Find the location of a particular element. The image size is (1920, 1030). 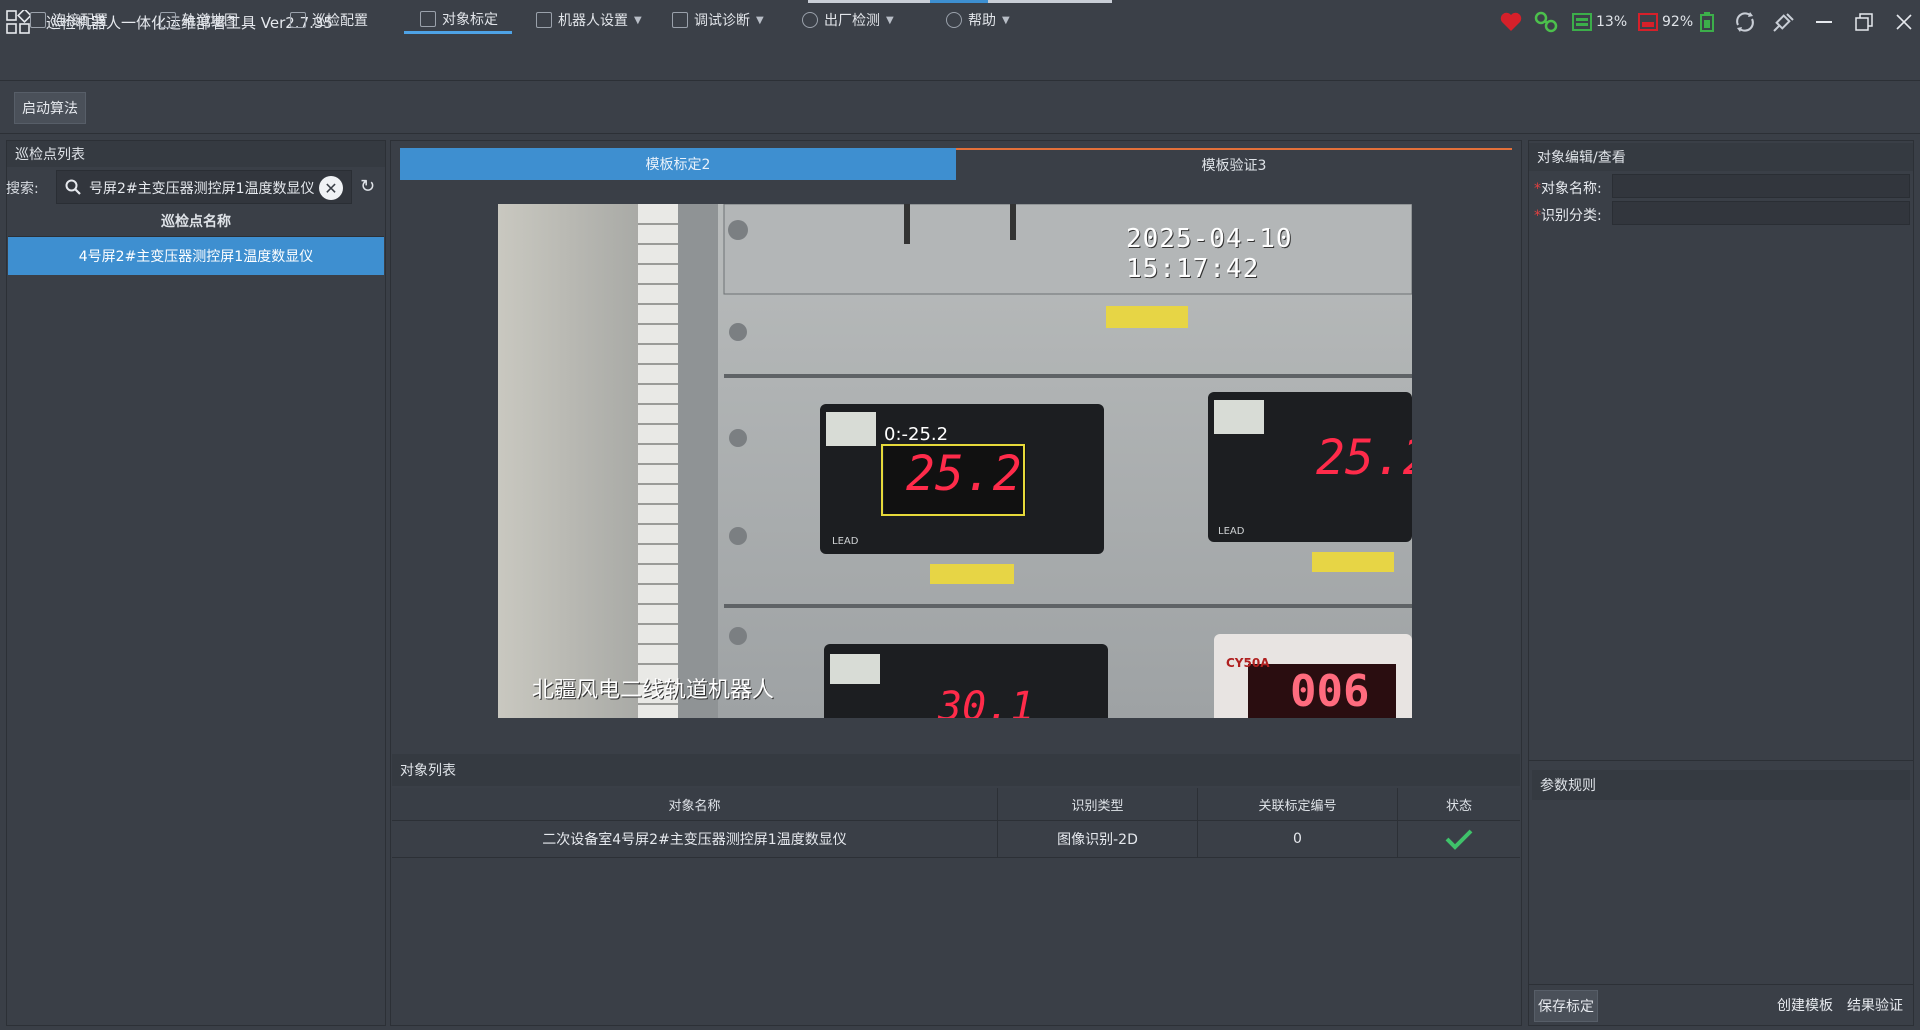

meter-reading-bottom: 30.1 is located at coordinates (986, 701).